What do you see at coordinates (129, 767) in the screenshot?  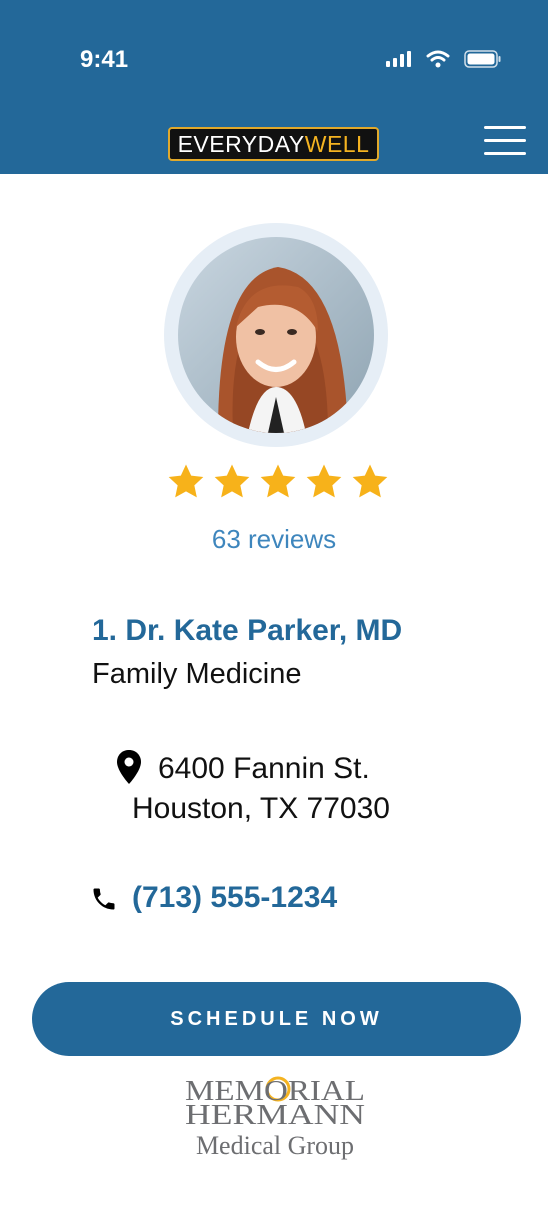 I see `location-pin-icon` at bounding box center [129, 767].